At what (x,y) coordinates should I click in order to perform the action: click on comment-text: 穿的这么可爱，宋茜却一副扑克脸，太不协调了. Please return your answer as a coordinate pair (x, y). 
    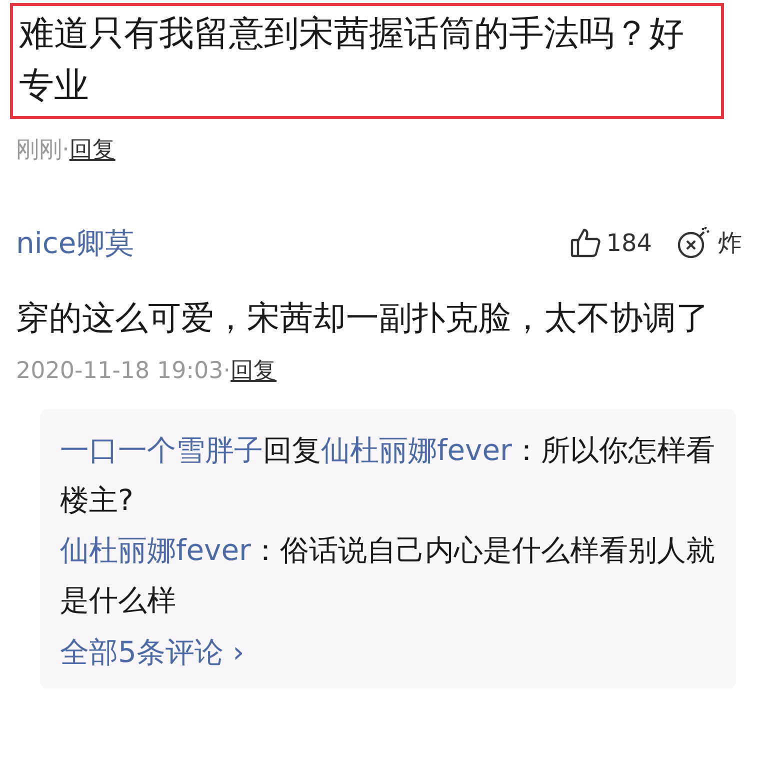
    Looking at the image, I should click on (363, 318).